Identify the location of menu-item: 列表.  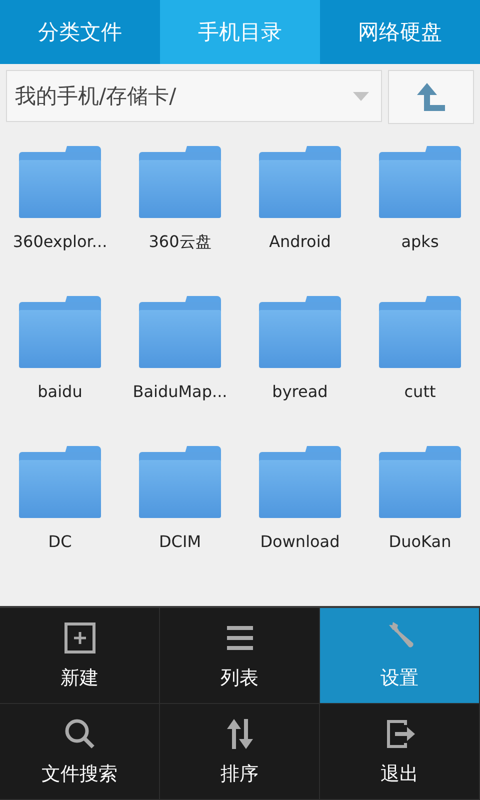
(240, 656).